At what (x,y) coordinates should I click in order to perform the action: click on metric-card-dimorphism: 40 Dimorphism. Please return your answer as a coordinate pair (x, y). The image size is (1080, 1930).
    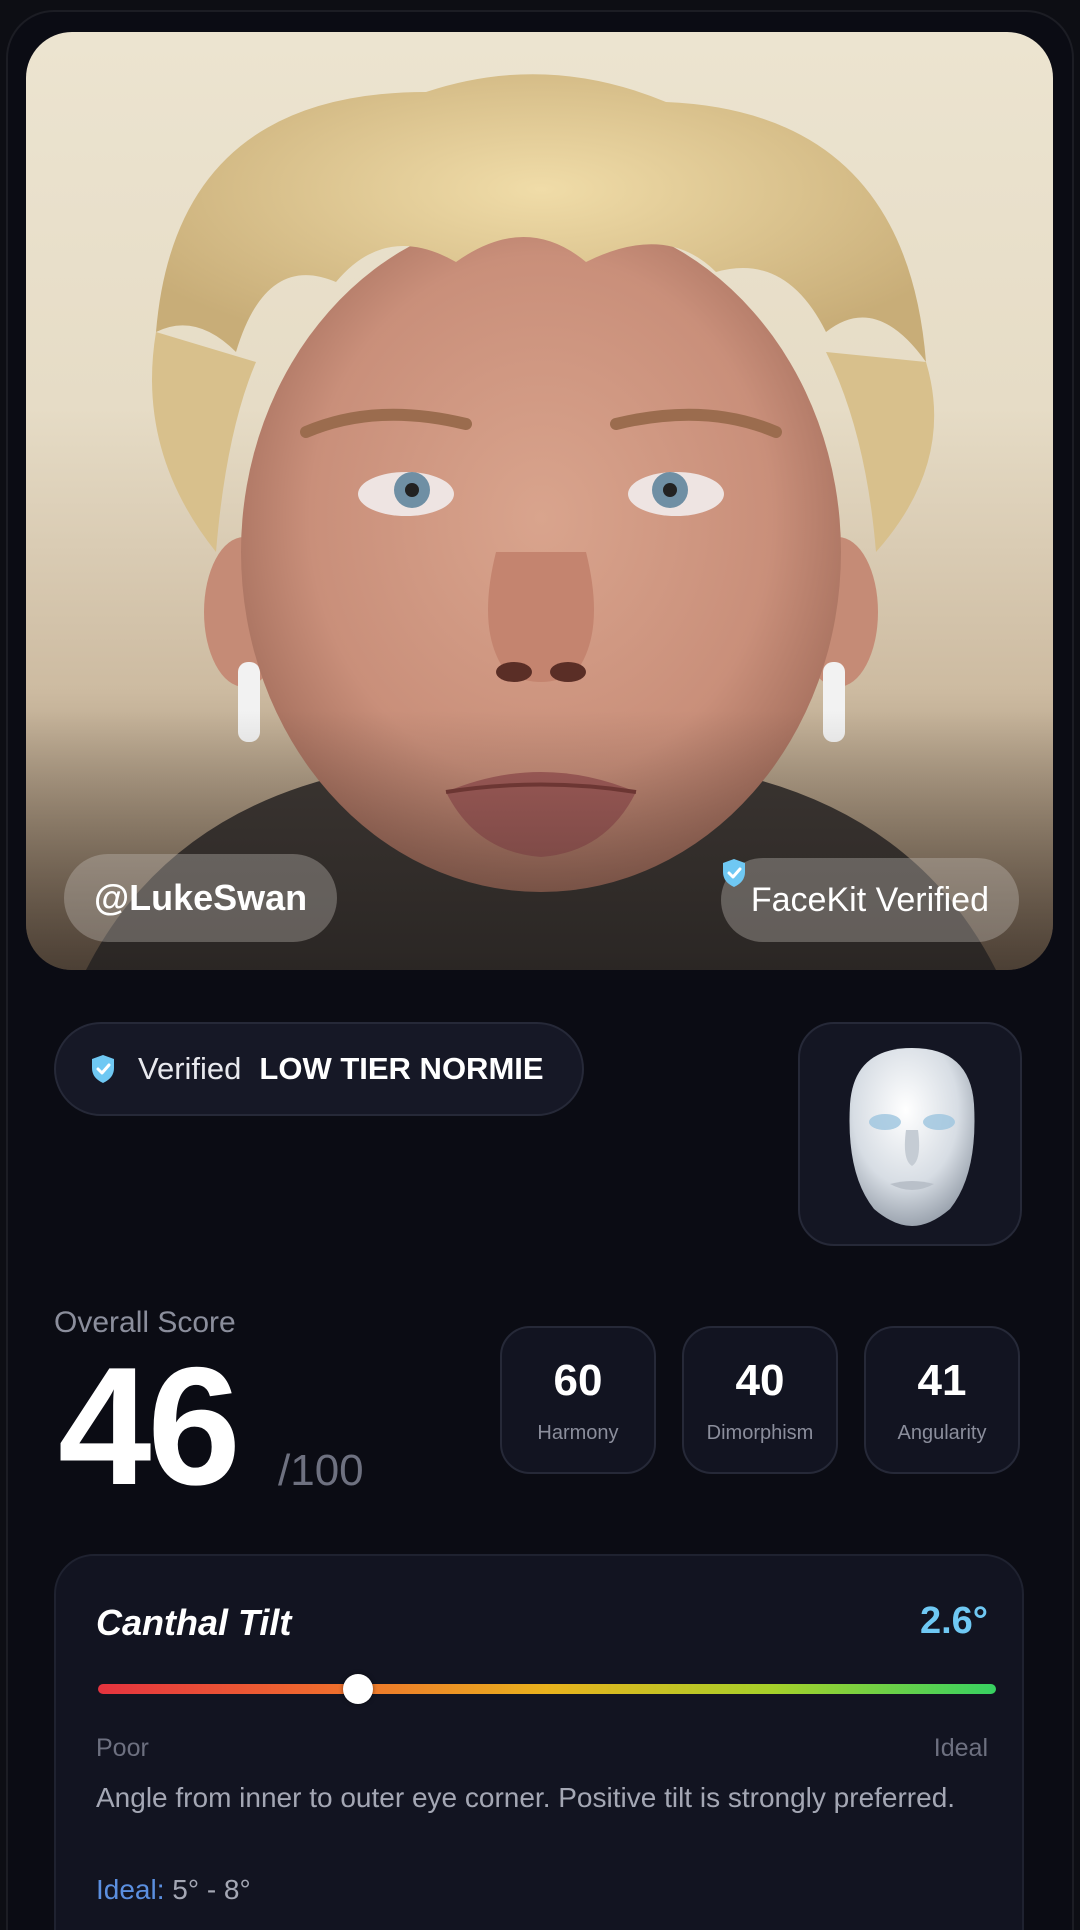
    Looking at the image, I should click on (760, 1400).